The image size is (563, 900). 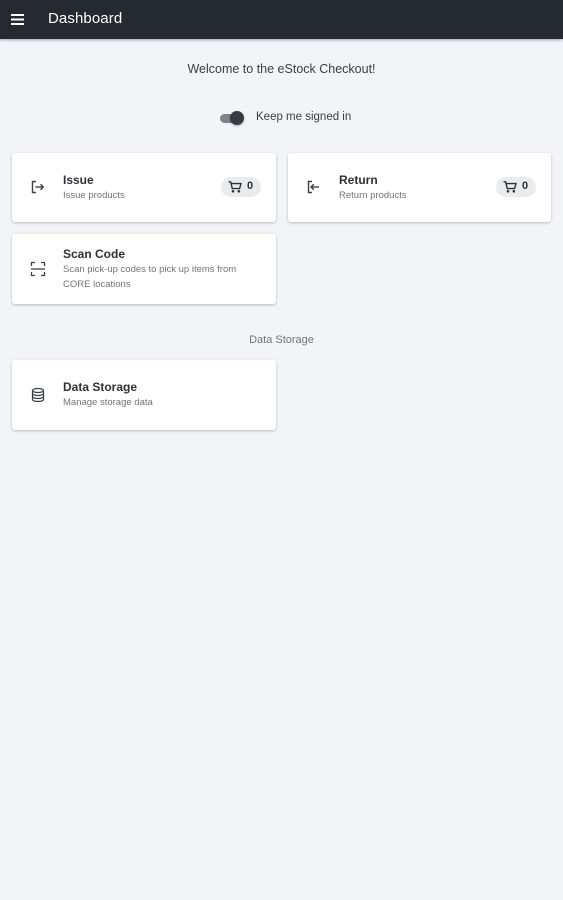 I want to click on issue-subtitle: Issue products, so click(x=94, y=195).